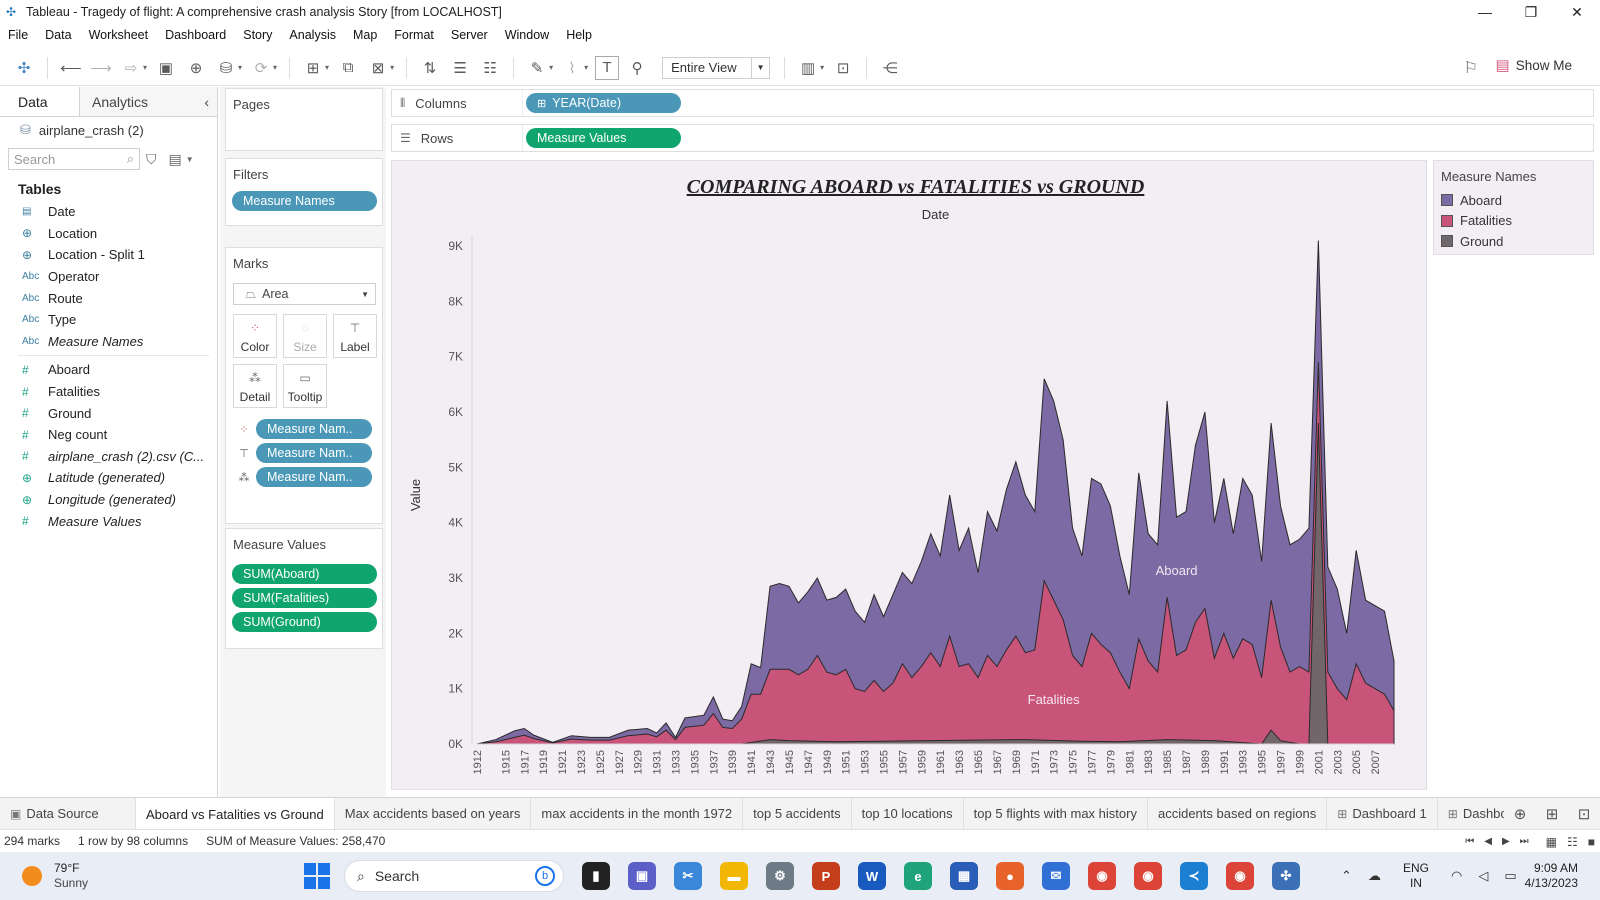 This screenshot has width=1600, height=900. Describe the element at coordinates (108, 277) in the screenshot. I see `field-operator: Abc Operator` at that location.